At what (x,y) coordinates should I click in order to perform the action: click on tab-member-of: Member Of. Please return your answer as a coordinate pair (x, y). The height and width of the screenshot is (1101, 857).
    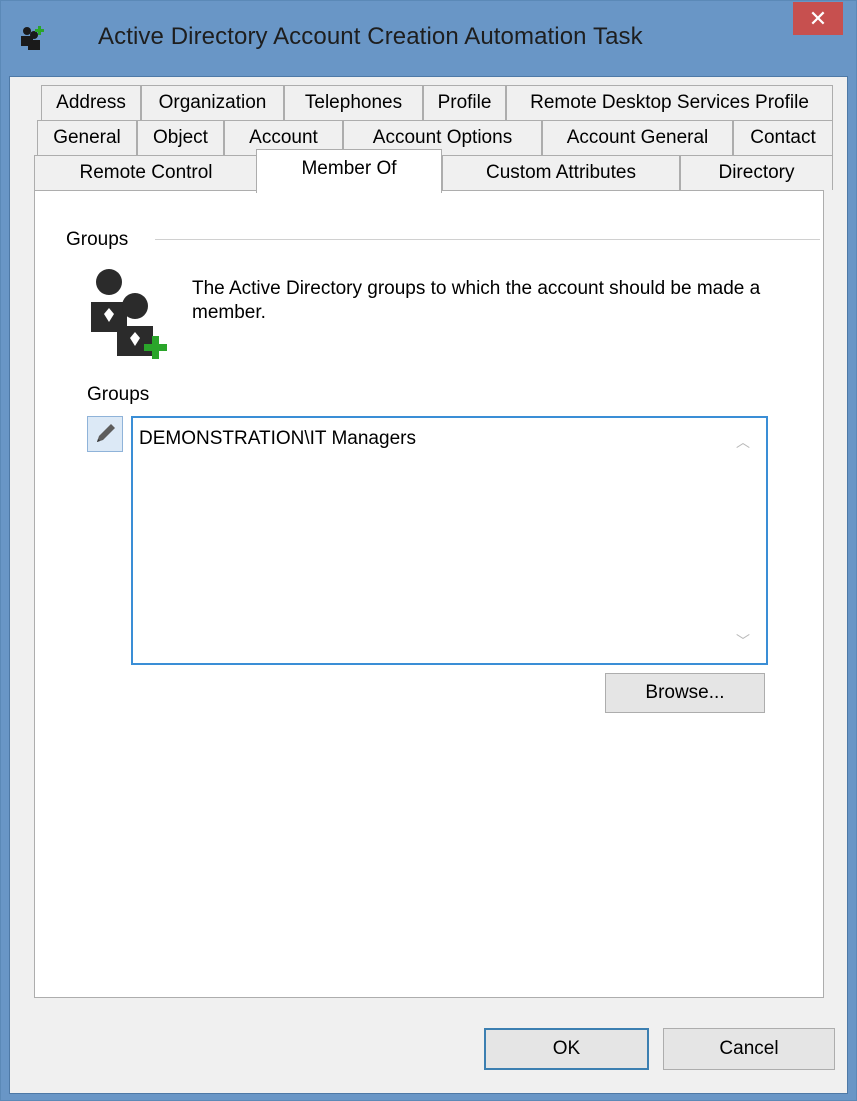
    Looking at the image, I should click on (349, 171).